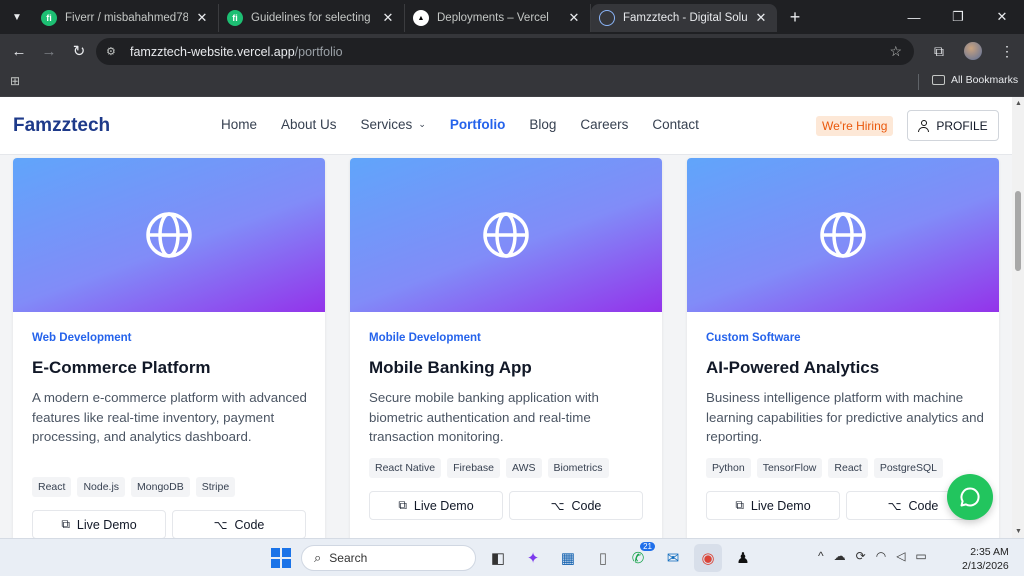 This screenshot has height=576, width=1024. I want to click on scroll-down-icon: ▼, so click(1018, 531).